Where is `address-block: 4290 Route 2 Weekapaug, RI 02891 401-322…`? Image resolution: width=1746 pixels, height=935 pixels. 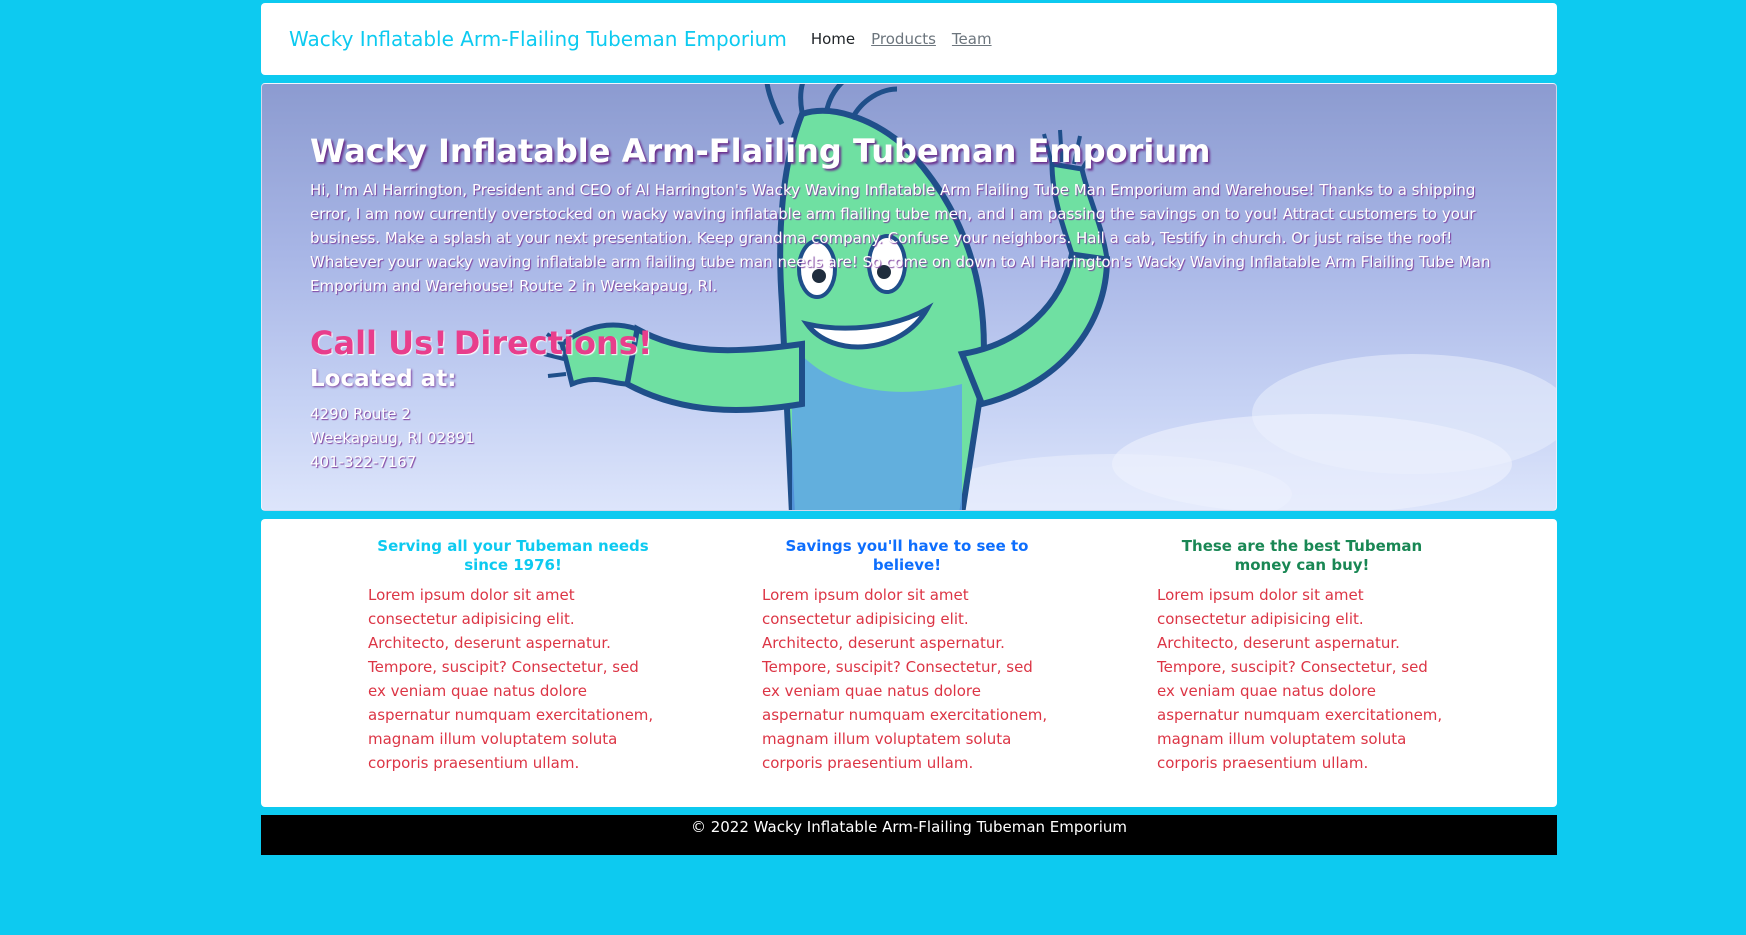 address-block: 4290 Route 2 Weekapaug, RI 02891 401-322… is located at coordinates (913, 438).